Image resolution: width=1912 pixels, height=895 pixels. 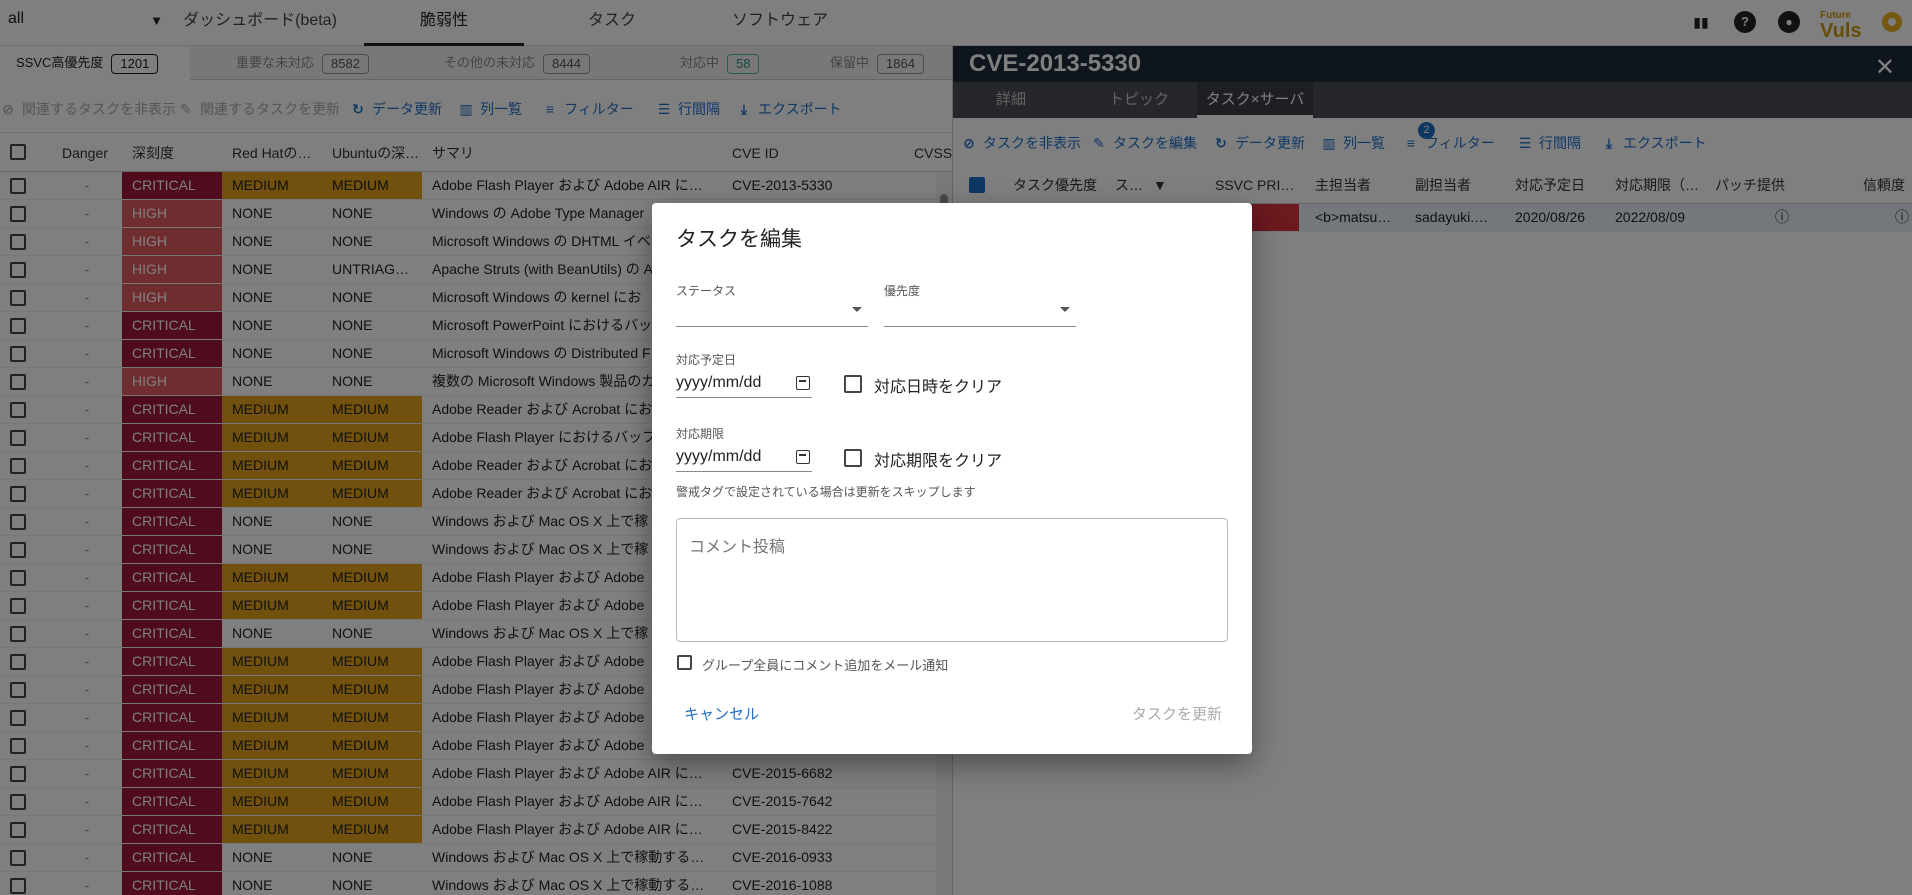 I want to click on comment-input, so click(x=952, y=580).